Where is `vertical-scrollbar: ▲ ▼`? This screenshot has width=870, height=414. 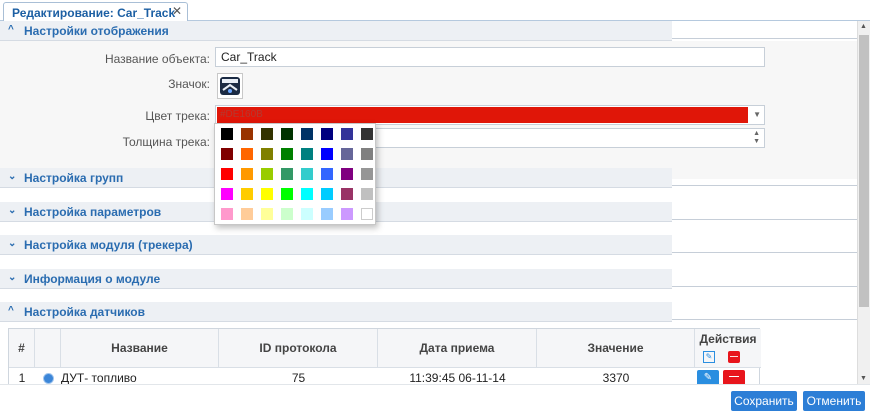 vertical-scrollbar: ▲ ▼ is located at coordinates (863, 202).